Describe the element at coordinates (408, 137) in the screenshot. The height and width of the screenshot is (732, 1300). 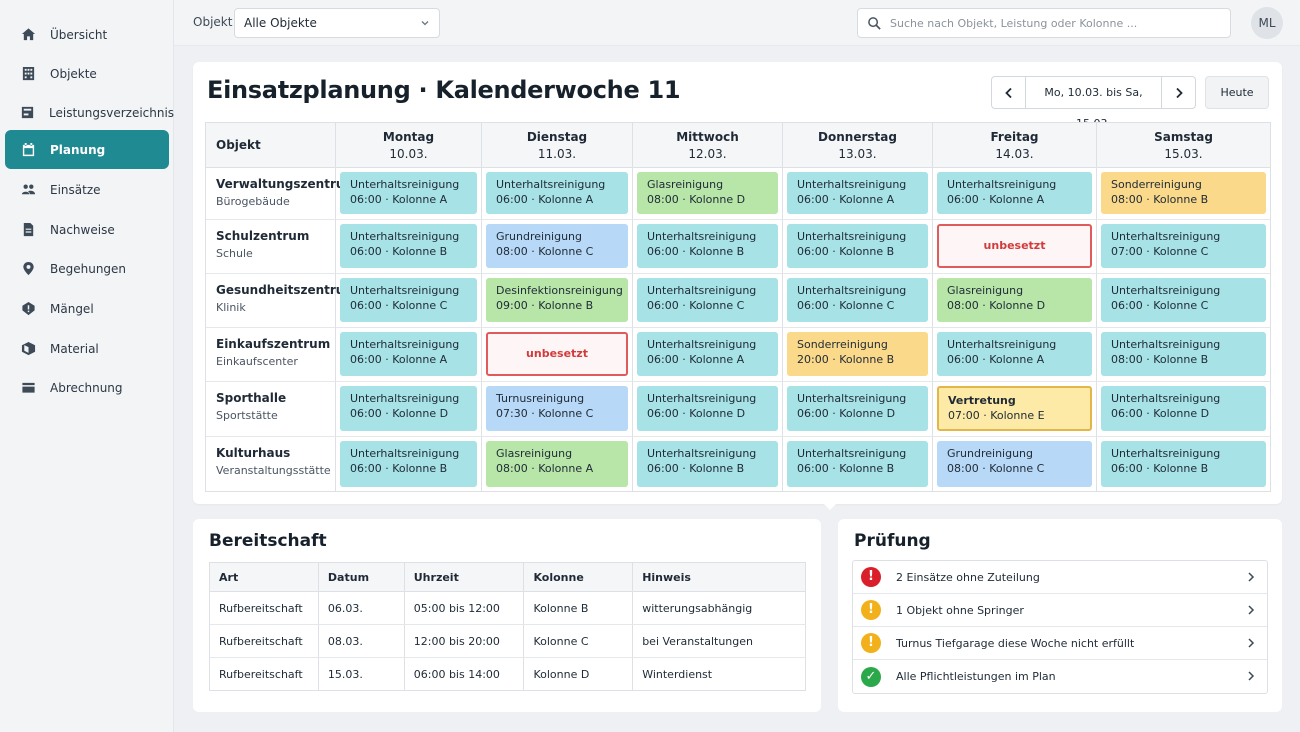
I see `day-name: Montag` at that location.